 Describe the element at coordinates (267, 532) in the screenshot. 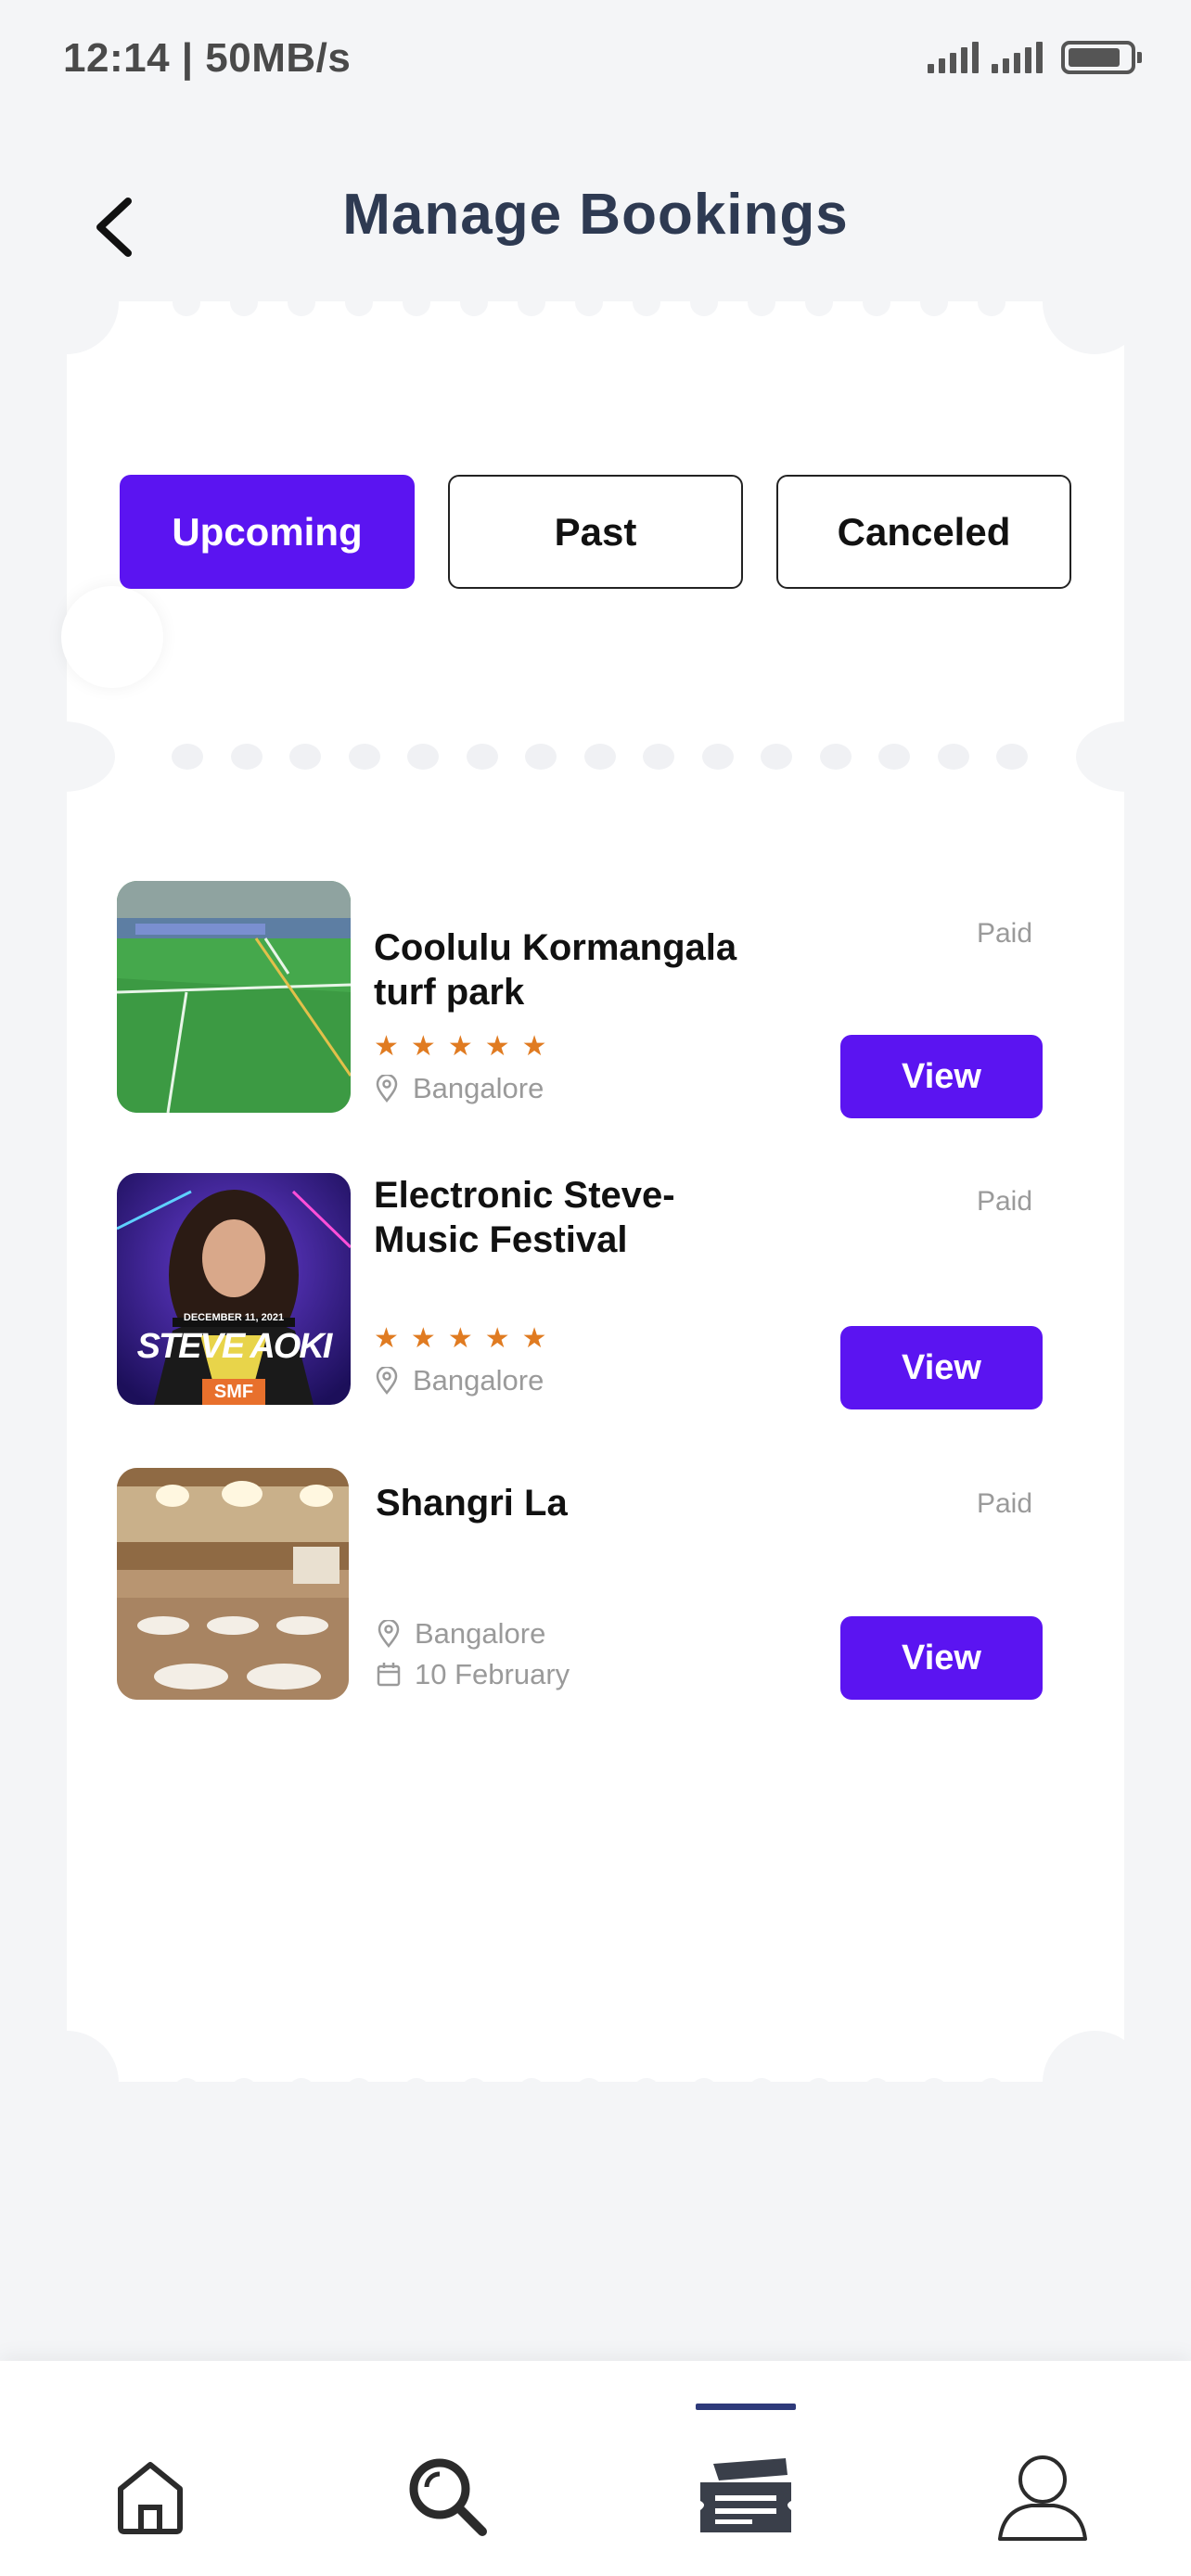

I see `tab-upcoming: Upcoming` at that location.